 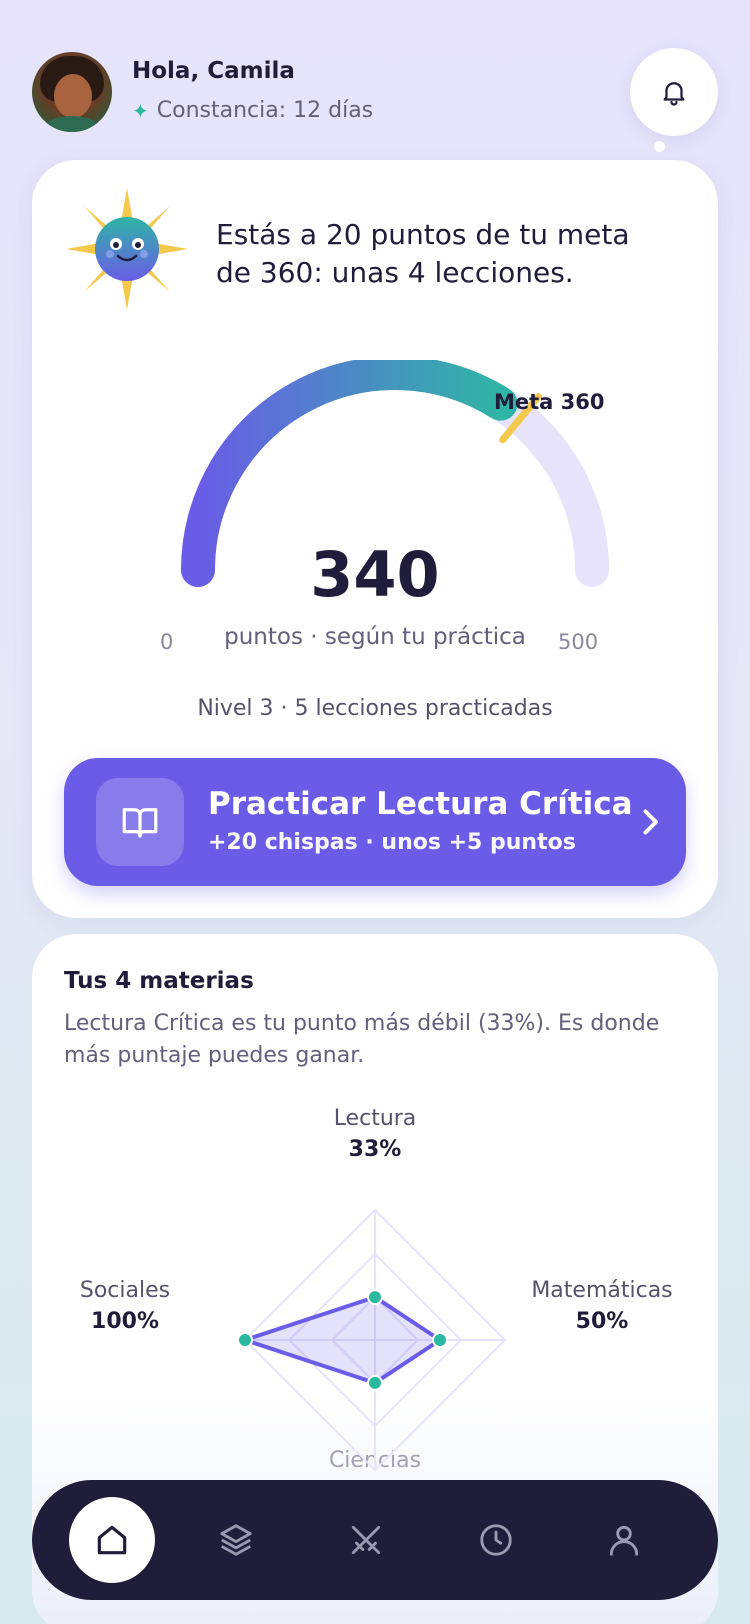 What do you see at coordinates (659, 146) in the screenshot?
I see `notification-dot` at bounding box center [659, 146].